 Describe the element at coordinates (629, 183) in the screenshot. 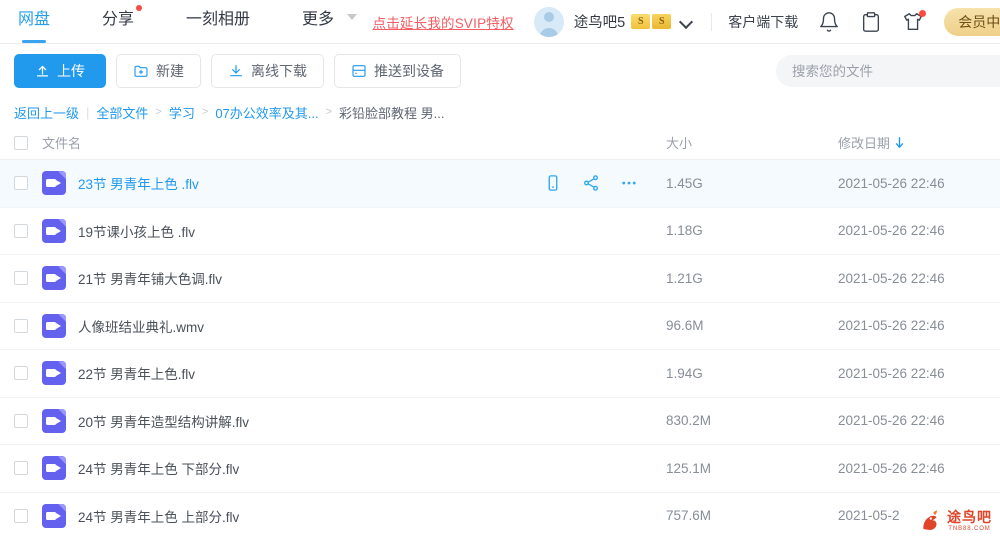

I see `more-icon` at that location.